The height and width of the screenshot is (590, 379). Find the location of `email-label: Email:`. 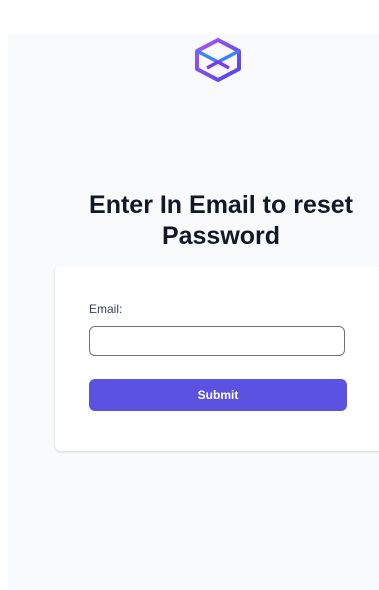

email-label: Email: is located at coordinates (106, 309).